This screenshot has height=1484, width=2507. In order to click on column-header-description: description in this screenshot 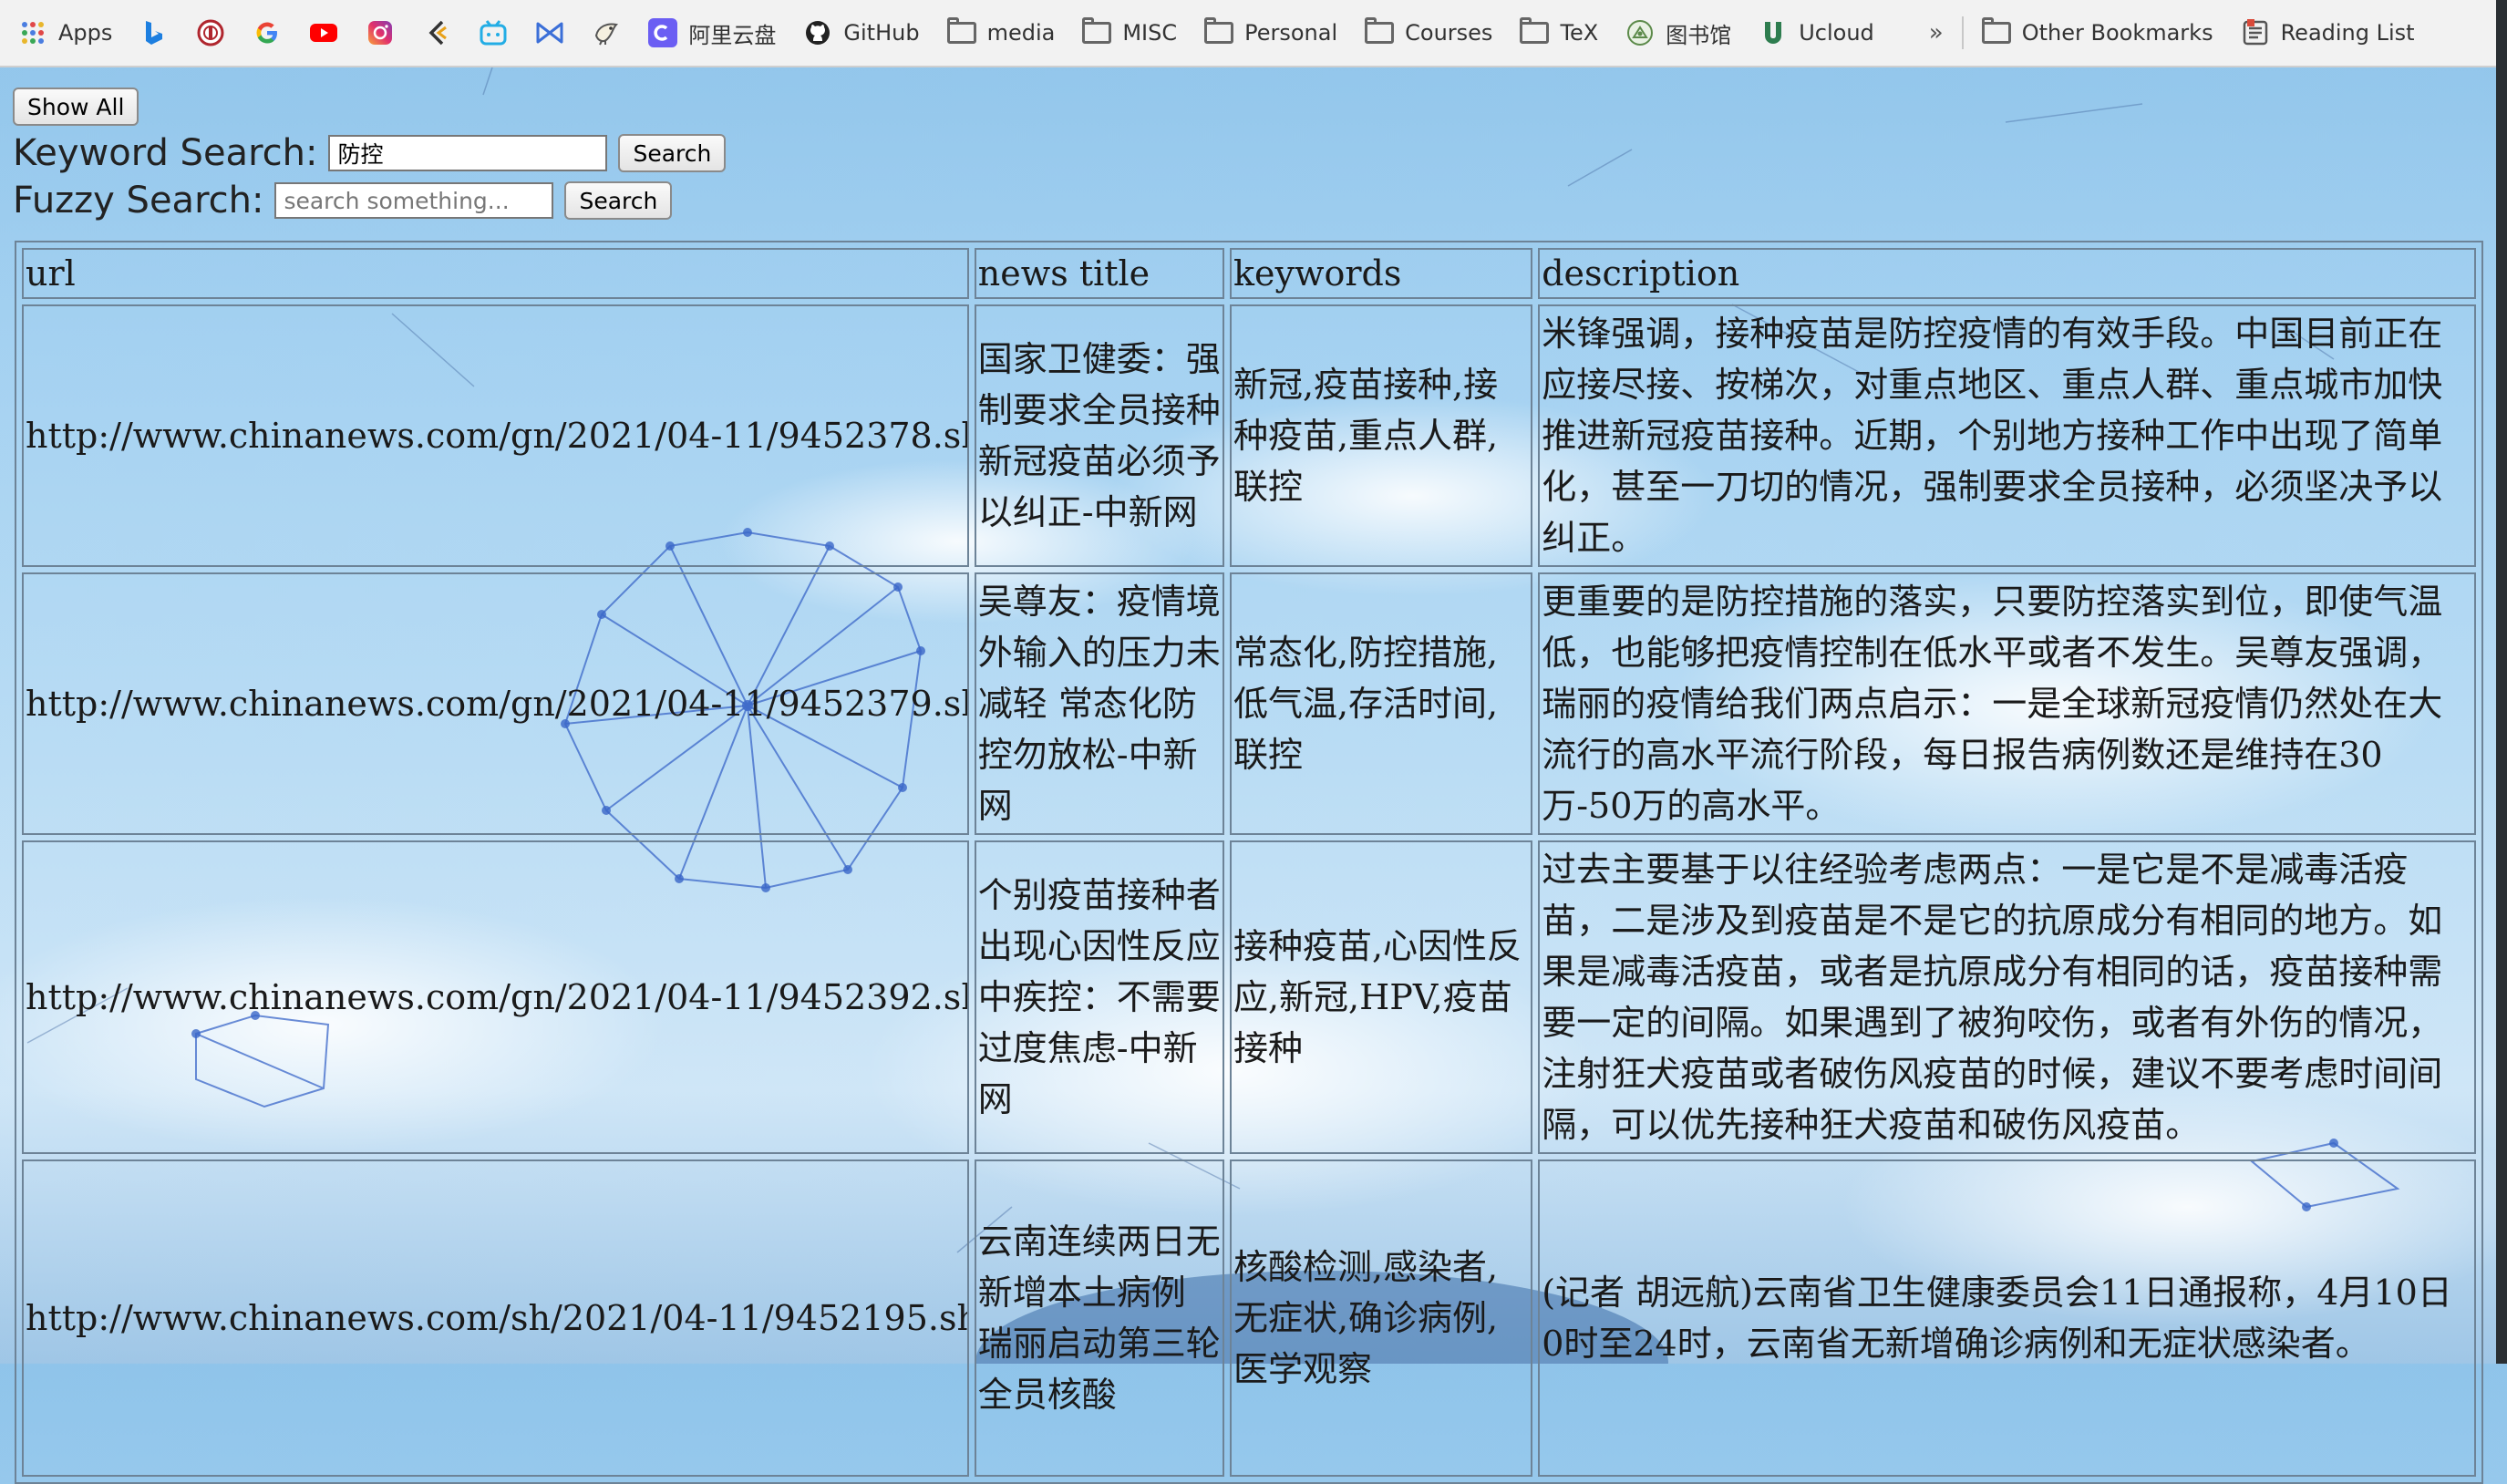, I will do `click(2007, 273)`.